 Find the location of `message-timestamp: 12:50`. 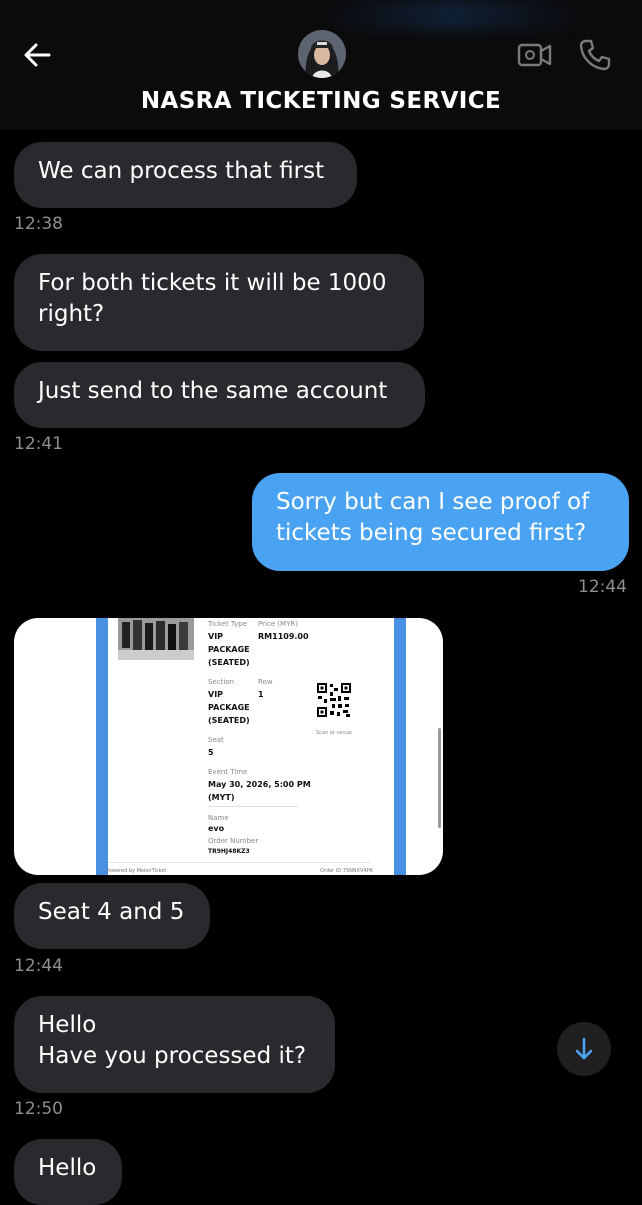

message-timestamp: 12:50 is located at coordinates (38, 1109).